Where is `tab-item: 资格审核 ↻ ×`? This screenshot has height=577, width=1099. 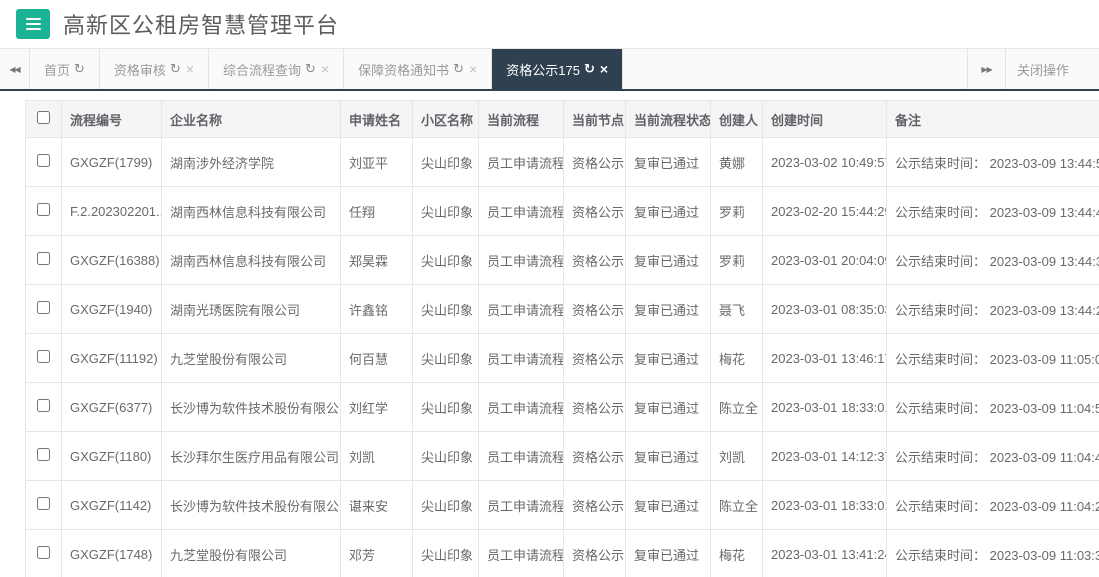
tab-item: 资格审核 ↻ × is located at coordinates (155, 69).